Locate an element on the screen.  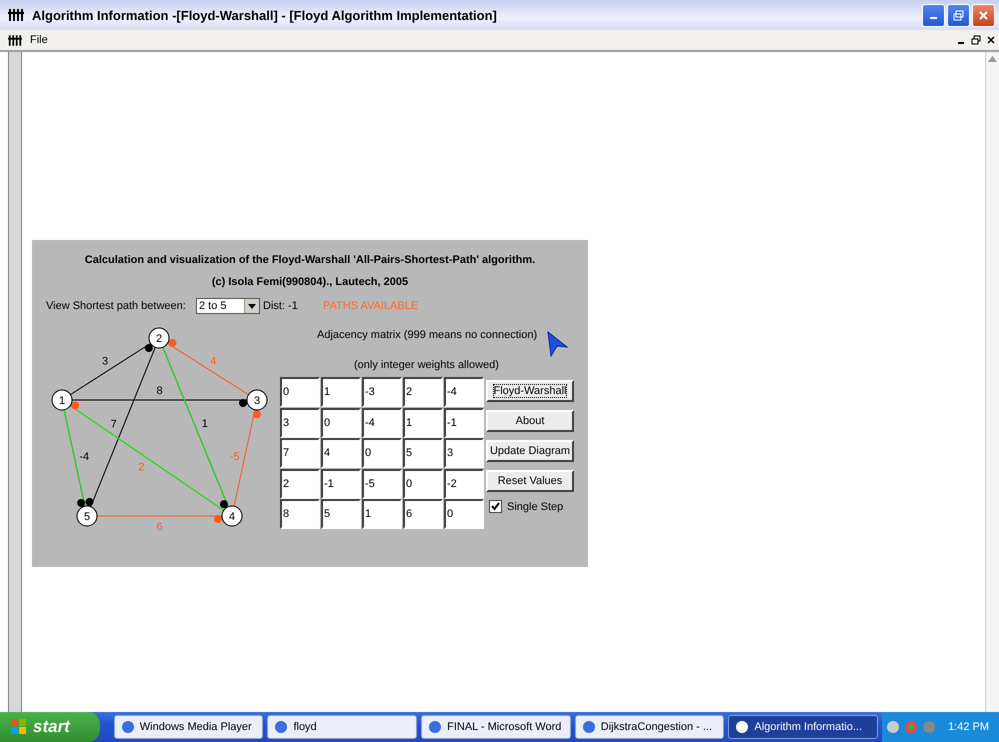
matrix-cell: 6 is located at coordinates (423, 514).